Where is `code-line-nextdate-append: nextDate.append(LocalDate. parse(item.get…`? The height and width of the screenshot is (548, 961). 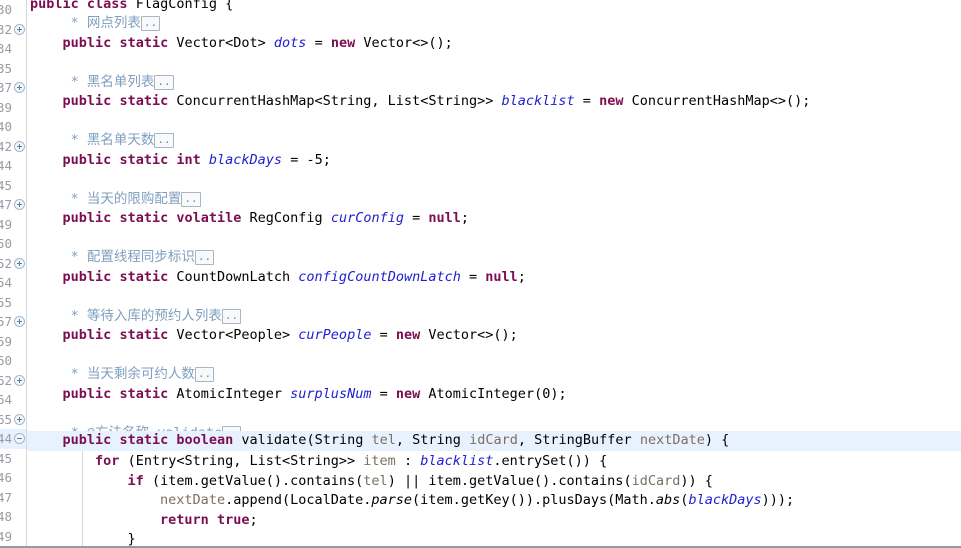 code-line-nextdate-append: nextDate.append(LocalDate. parse(item.get… is located at coordinates (494, 501).